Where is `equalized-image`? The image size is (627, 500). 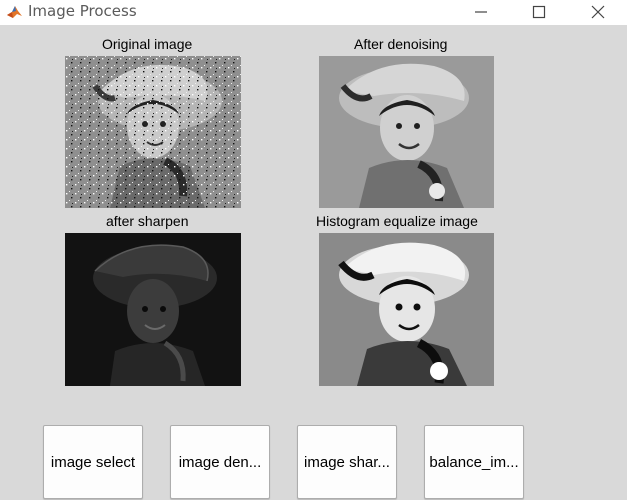
equalized-image is located at coordinates (406, 309).